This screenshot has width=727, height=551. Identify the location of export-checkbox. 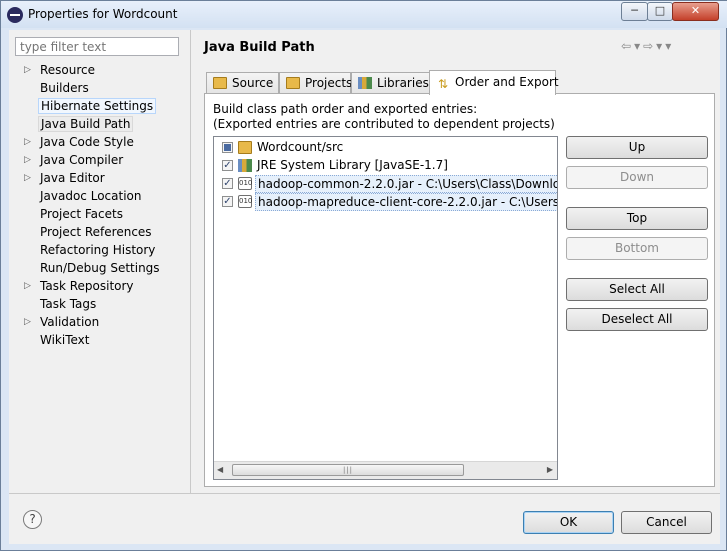
(227, 147).